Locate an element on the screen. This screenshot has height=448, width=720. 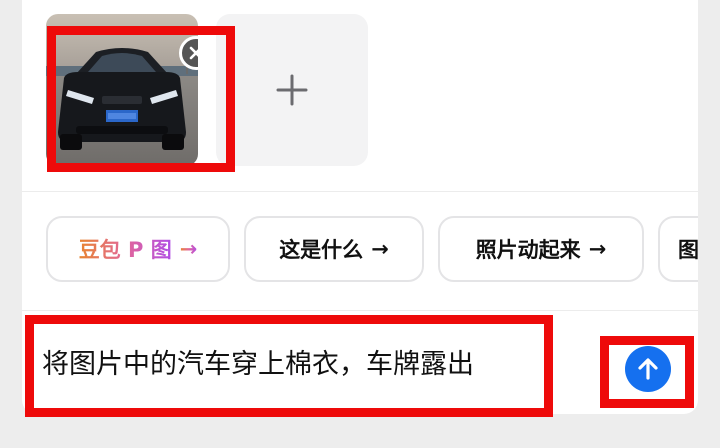
suggestion-chips: 豆包 P 图 → 这是什么 → 照片动起来 → 图 is located at coordinates (372, 251).